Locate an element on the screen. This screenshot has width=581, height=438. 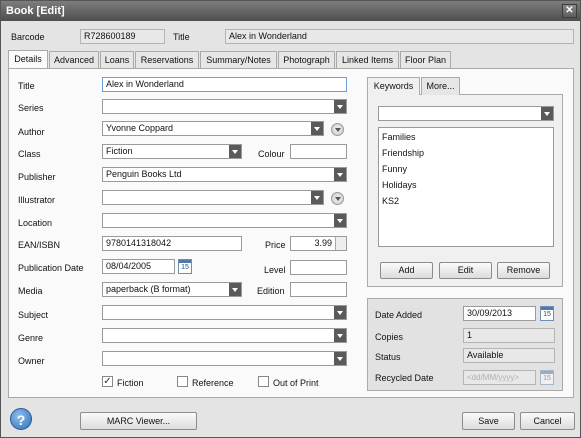
reference-label: Reference is located at coordinates (213, 383).